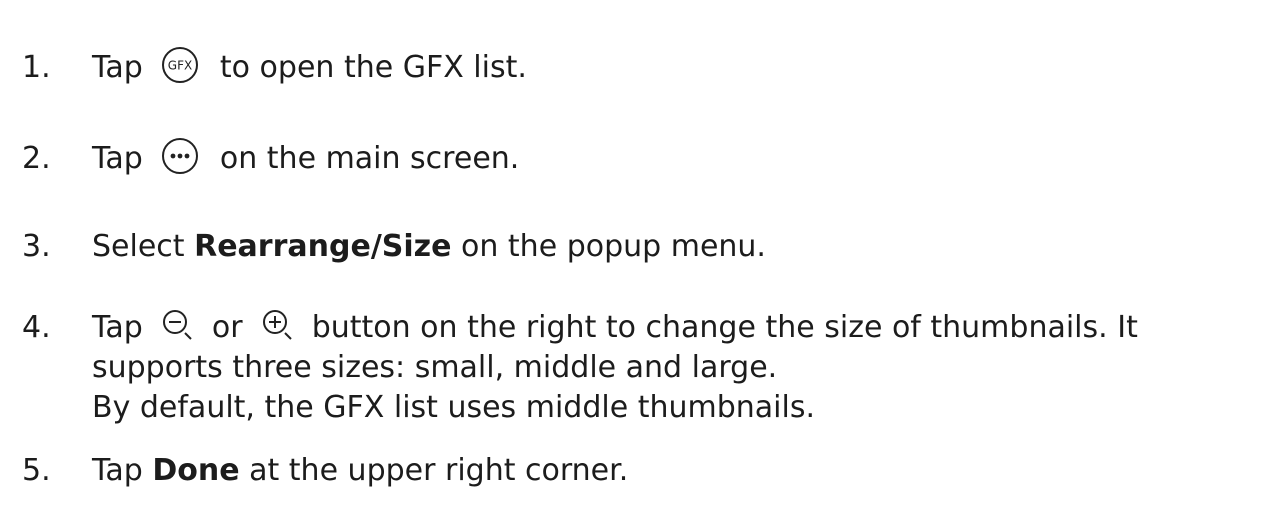 Image resolution: width=1264 pixels, height=513 pixels. What do you see at coordinates (309, 67) in the screenshot?
I see `step-text: Tap GFX to open the GFX list.` at bounding box center [309, 67].